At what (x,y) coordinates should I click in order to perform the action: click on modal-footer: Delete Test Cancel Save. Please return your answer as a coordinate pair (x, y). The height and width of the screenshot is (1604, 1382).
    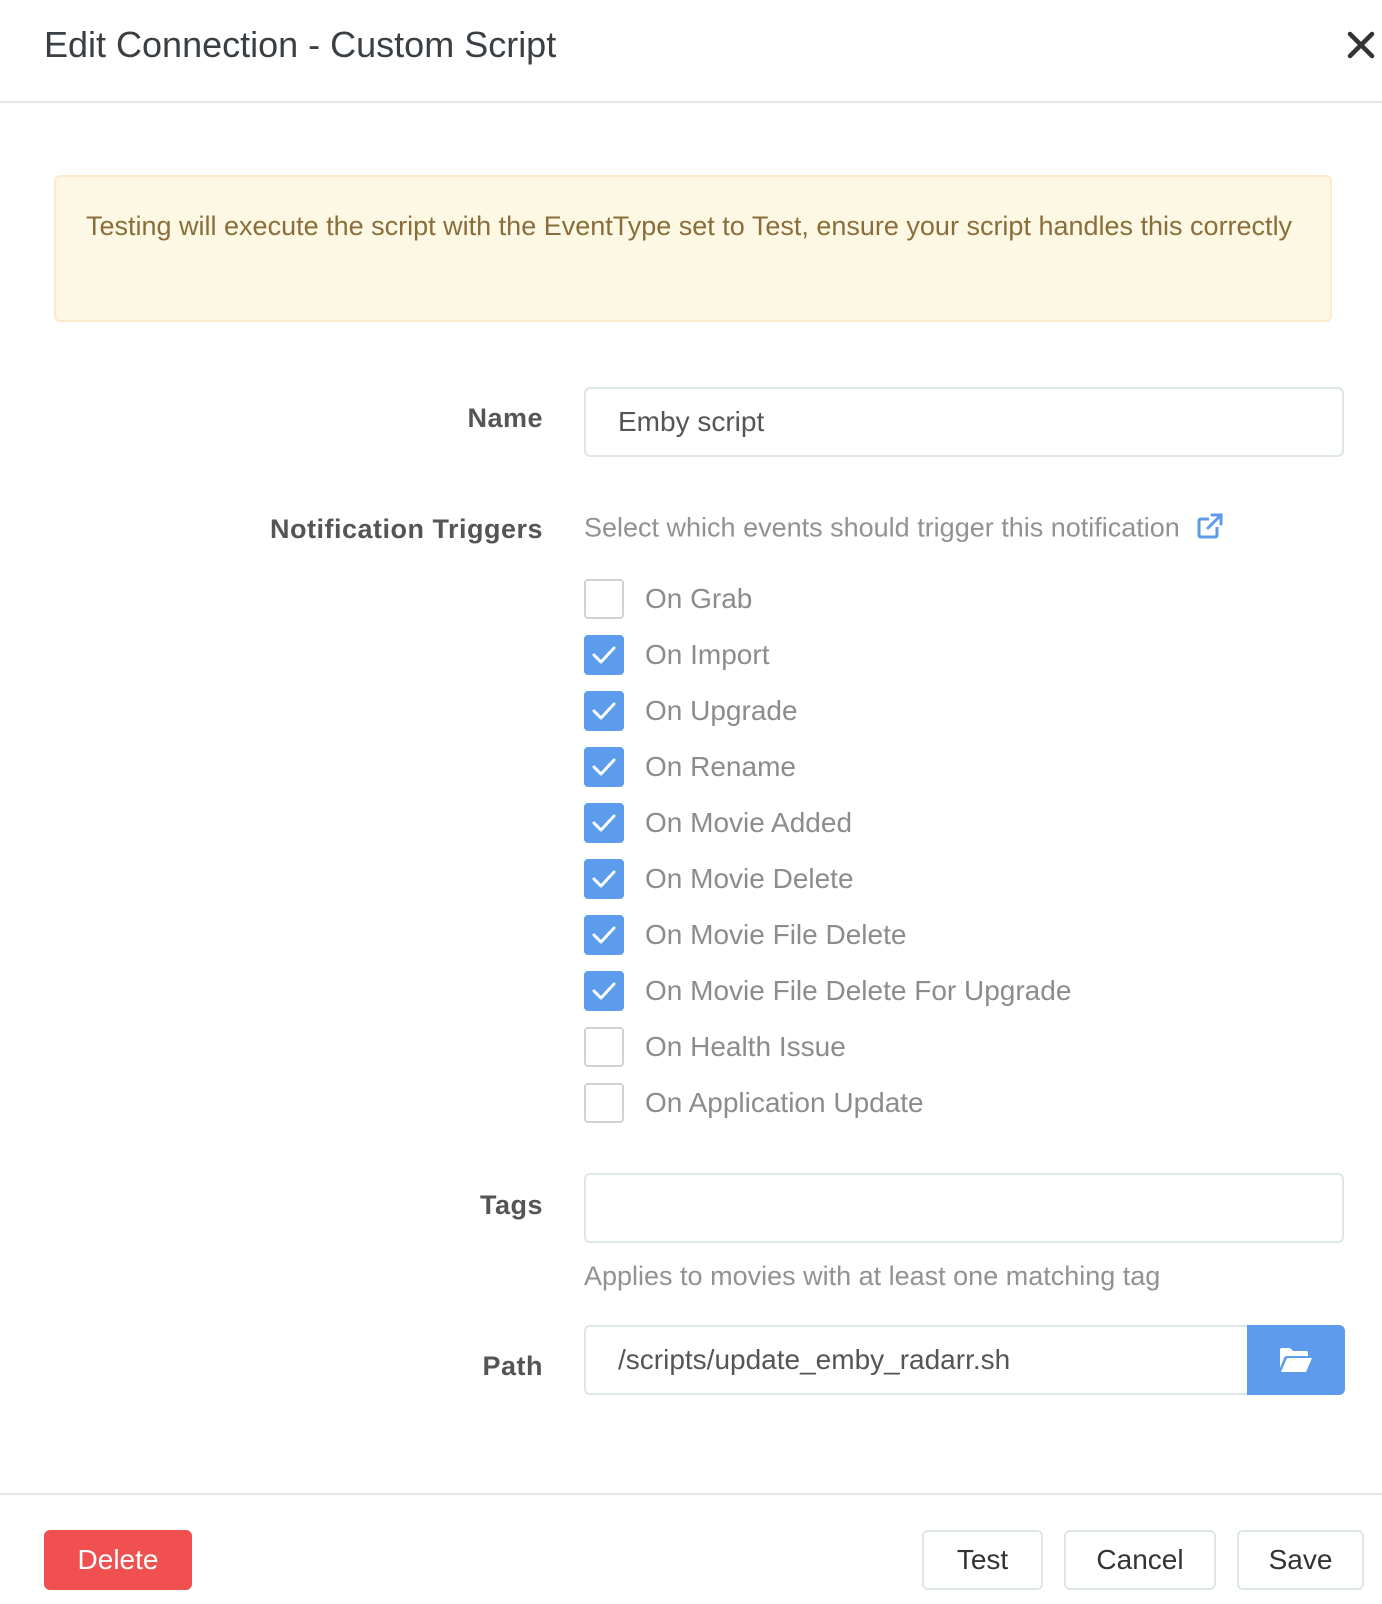
    Looking at the image, I should click on (691, 1548).